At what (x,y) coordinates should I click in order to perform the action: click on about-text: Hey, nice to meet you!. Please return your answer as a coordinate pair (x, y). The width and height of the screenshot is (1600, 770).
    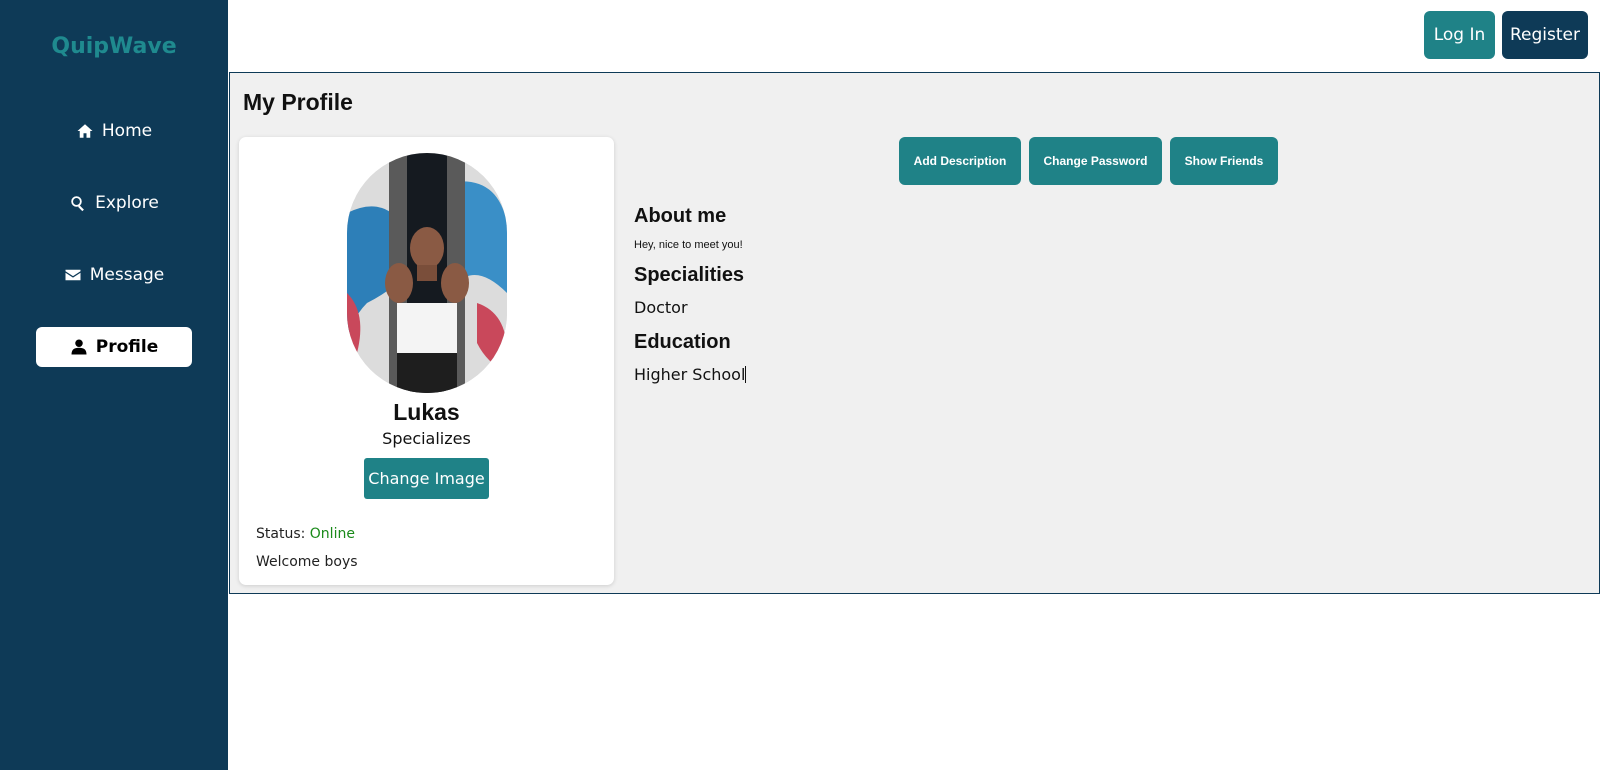
    Looking at the image, I should click on (688, 245).